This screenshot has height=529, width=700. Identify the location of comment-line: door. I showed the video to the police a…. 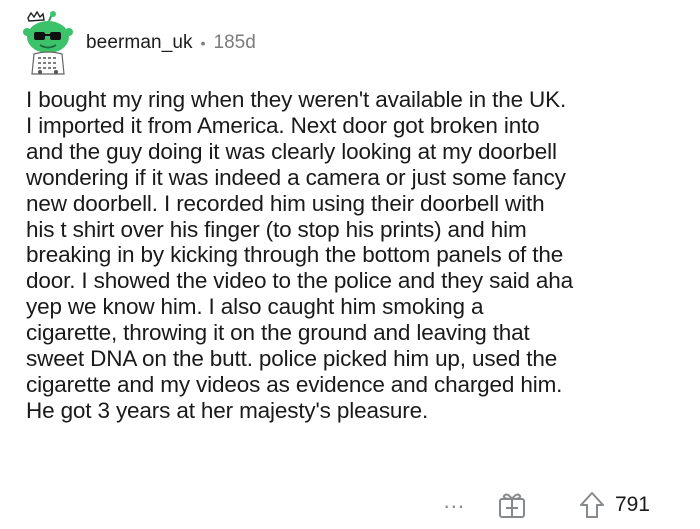
(299, 281).